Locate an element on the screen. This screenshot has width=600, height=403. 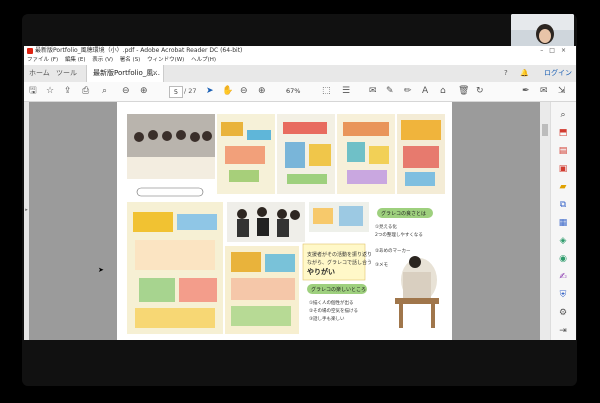
svg-text: ①見える化 is located at coordinates (386, 226).